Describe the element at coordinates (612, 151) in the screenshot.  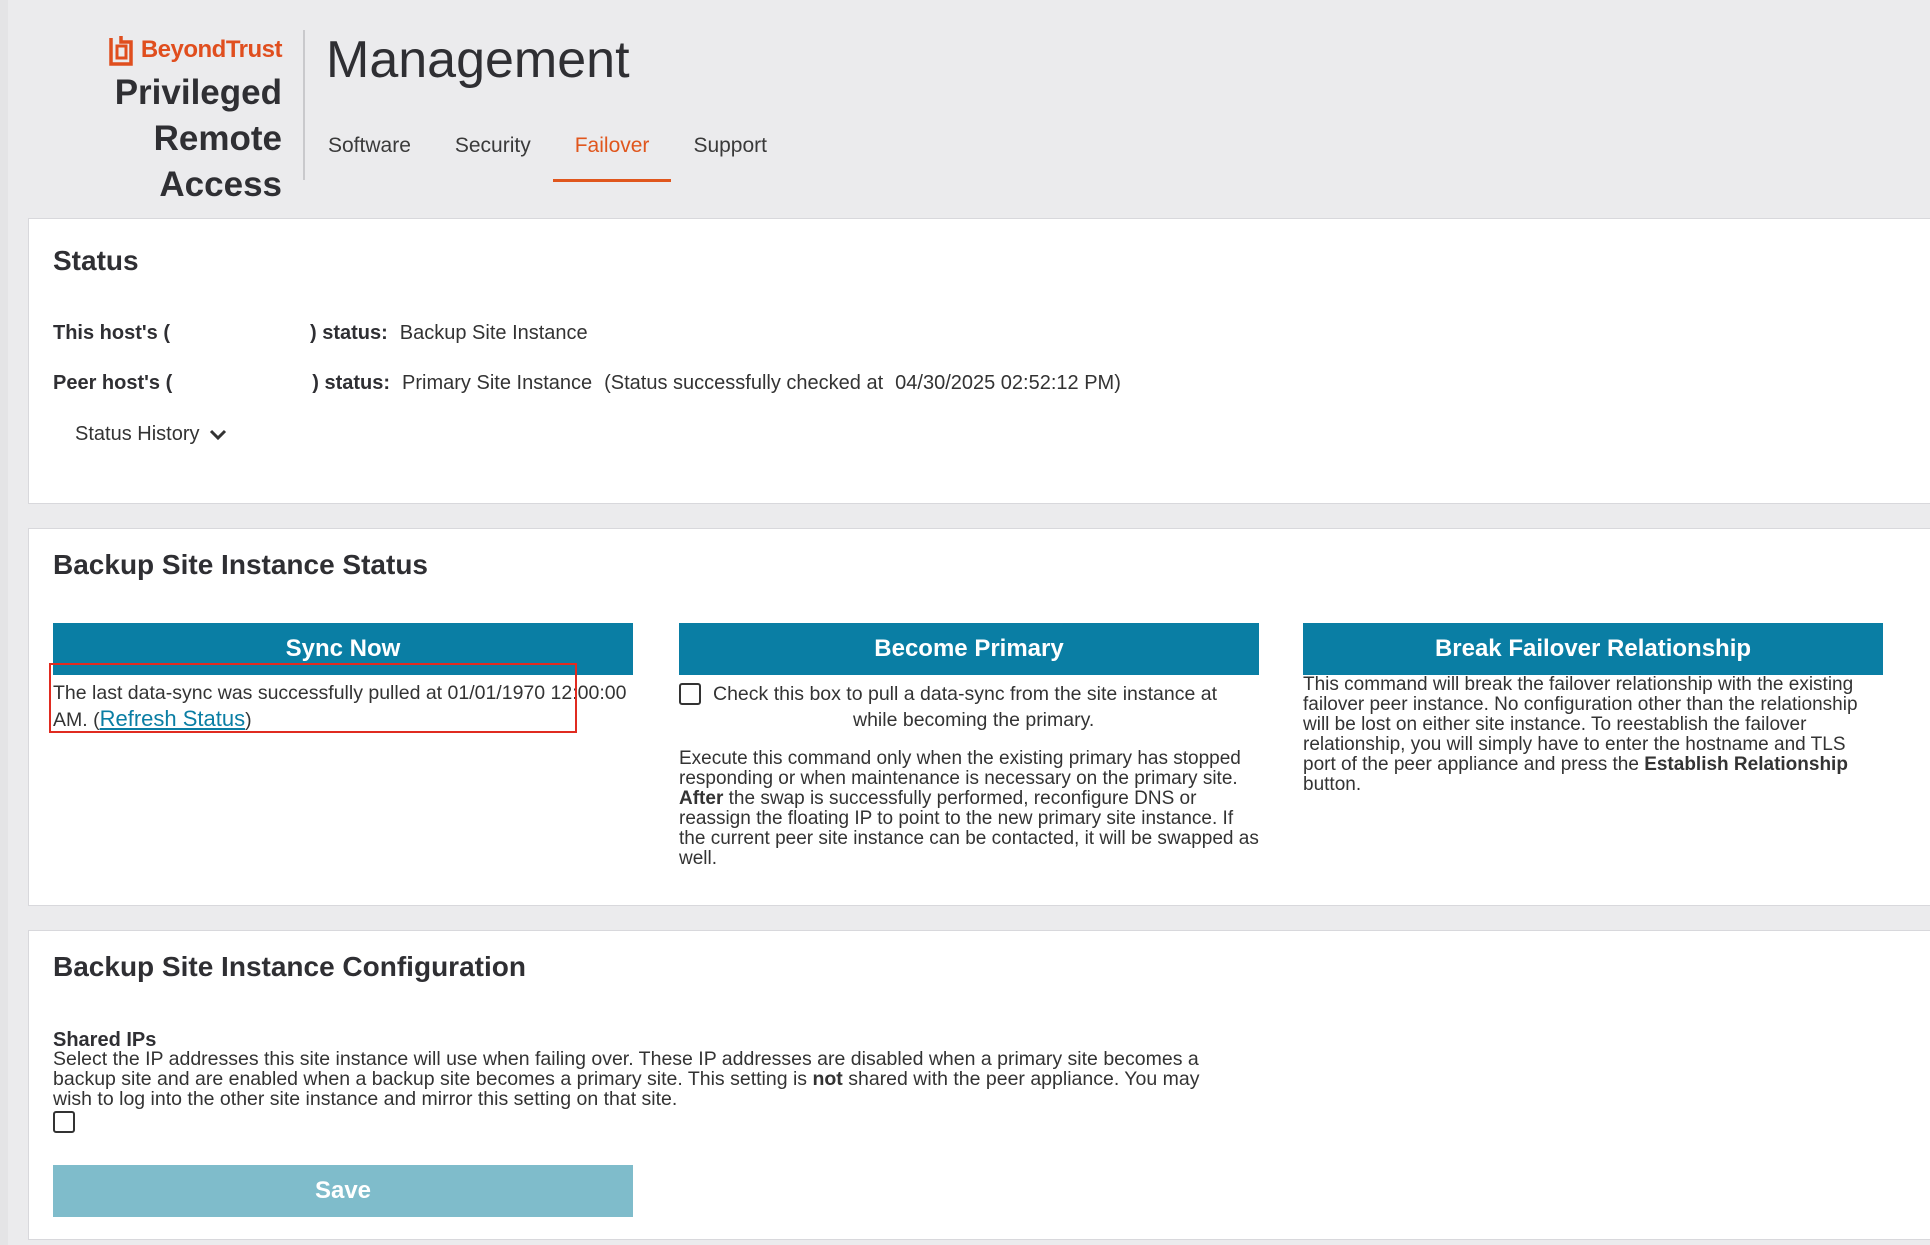
I see `tab-failover: Failover` at that location.